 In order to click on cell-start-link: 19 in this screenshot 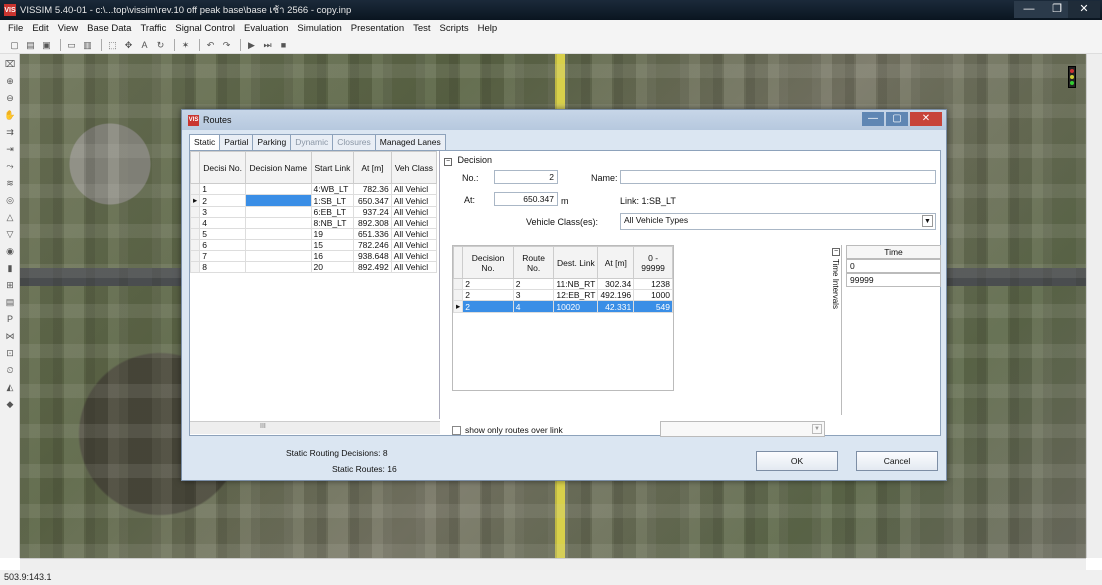, I will do `click(332, 234)`.